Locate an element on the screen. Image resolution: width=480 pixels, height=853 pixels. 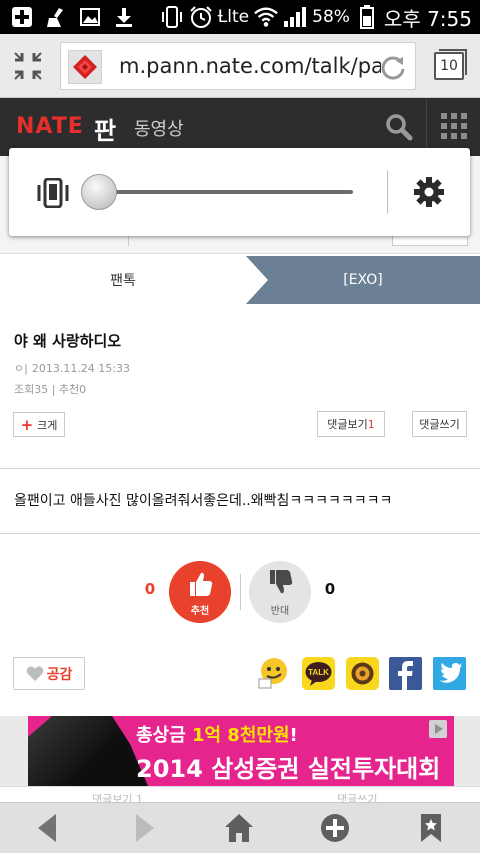
upvote-button: 추천 is located at coordinates (200, 592).